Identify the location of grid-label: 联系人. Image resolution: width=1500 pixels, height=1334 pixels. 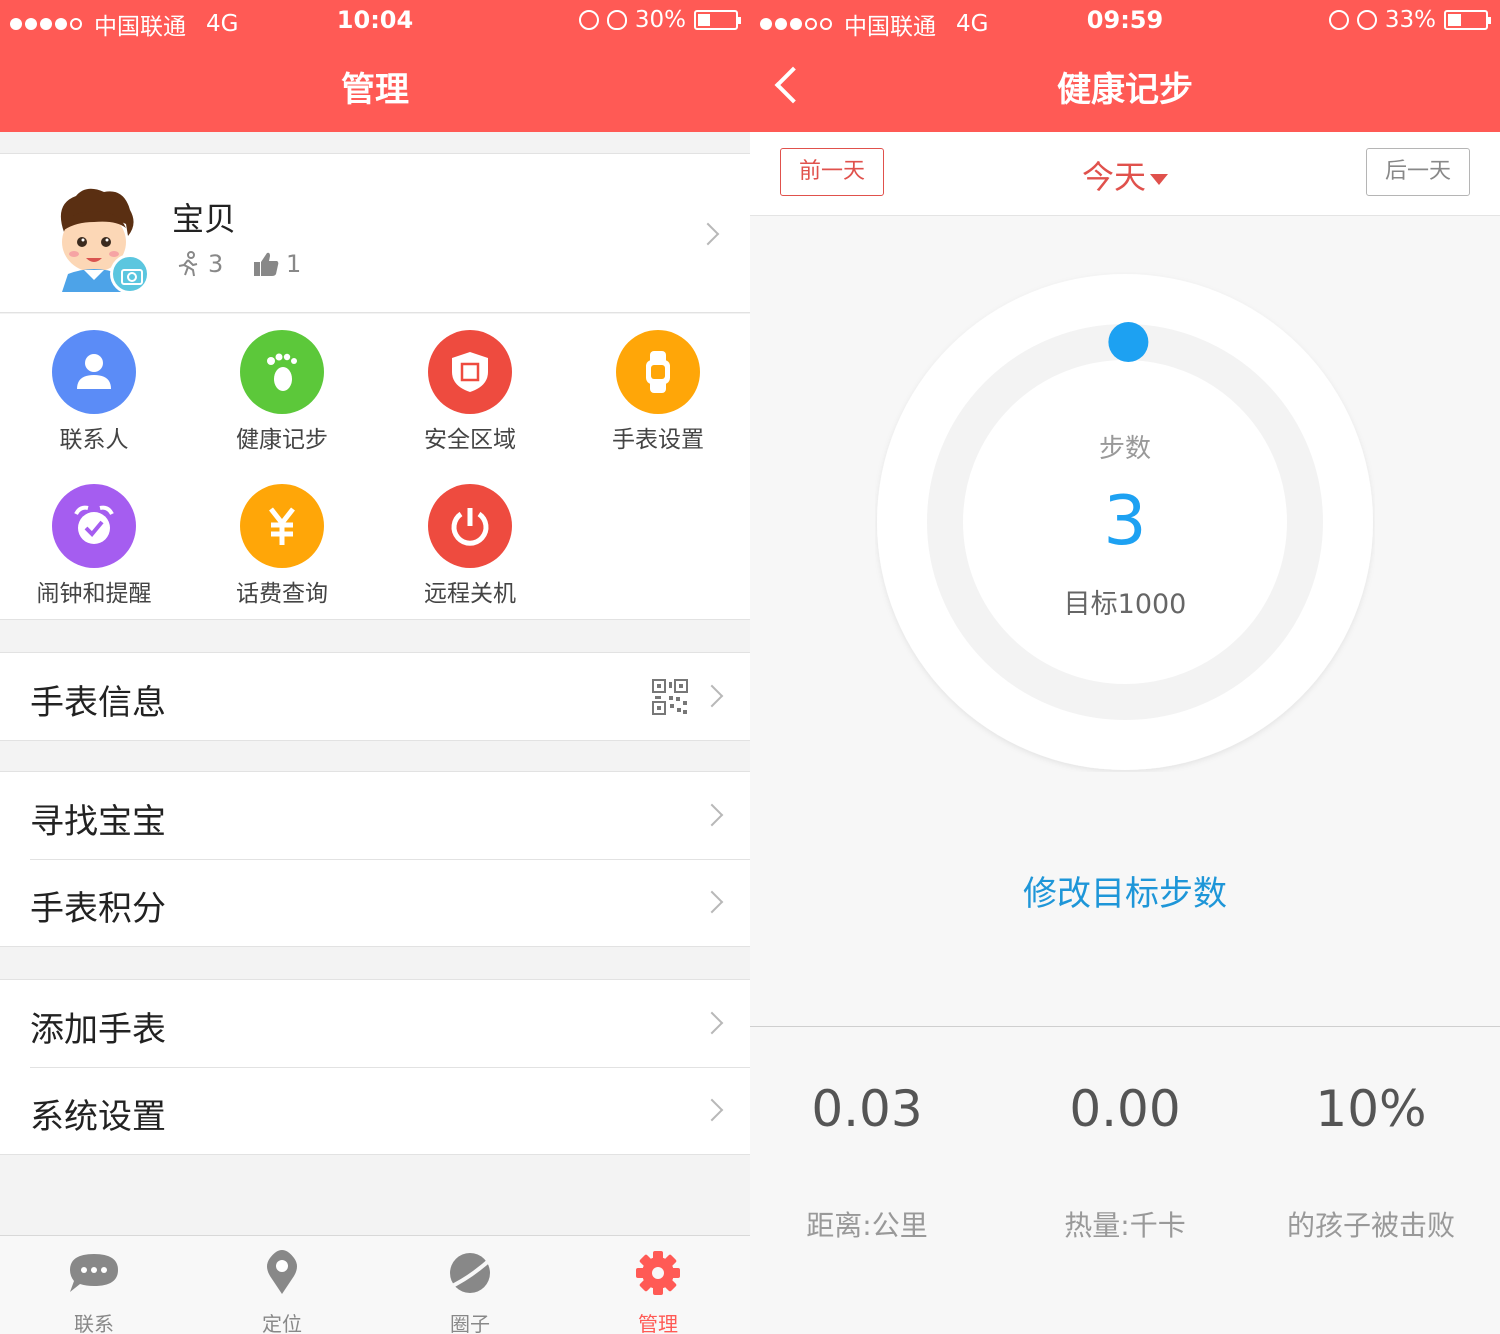
(94, 440).